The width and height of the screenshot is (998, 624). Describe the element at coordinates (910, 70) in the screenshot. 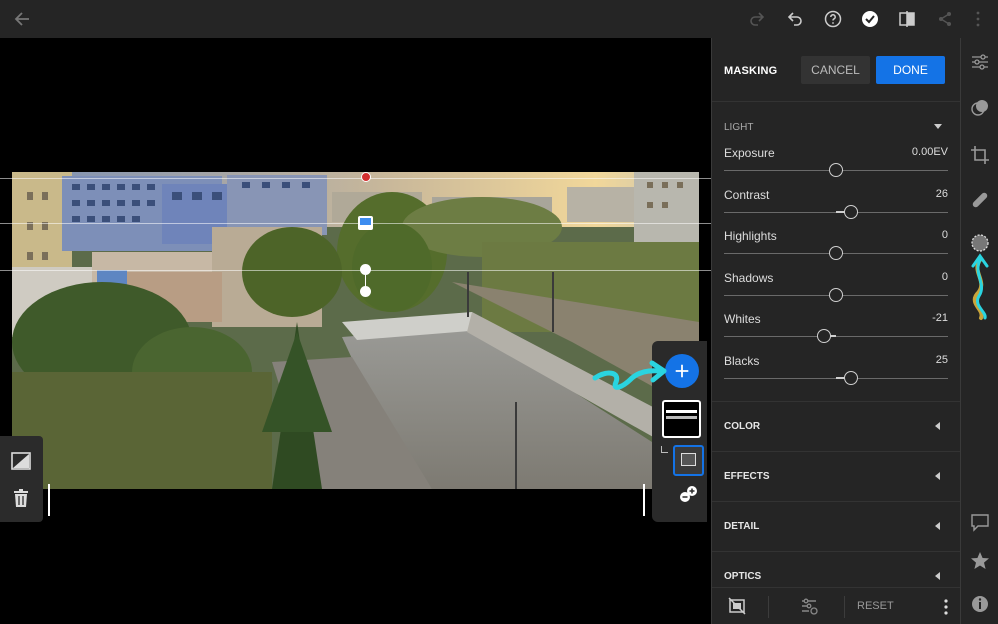

I see `done-button: DONE` at that location.